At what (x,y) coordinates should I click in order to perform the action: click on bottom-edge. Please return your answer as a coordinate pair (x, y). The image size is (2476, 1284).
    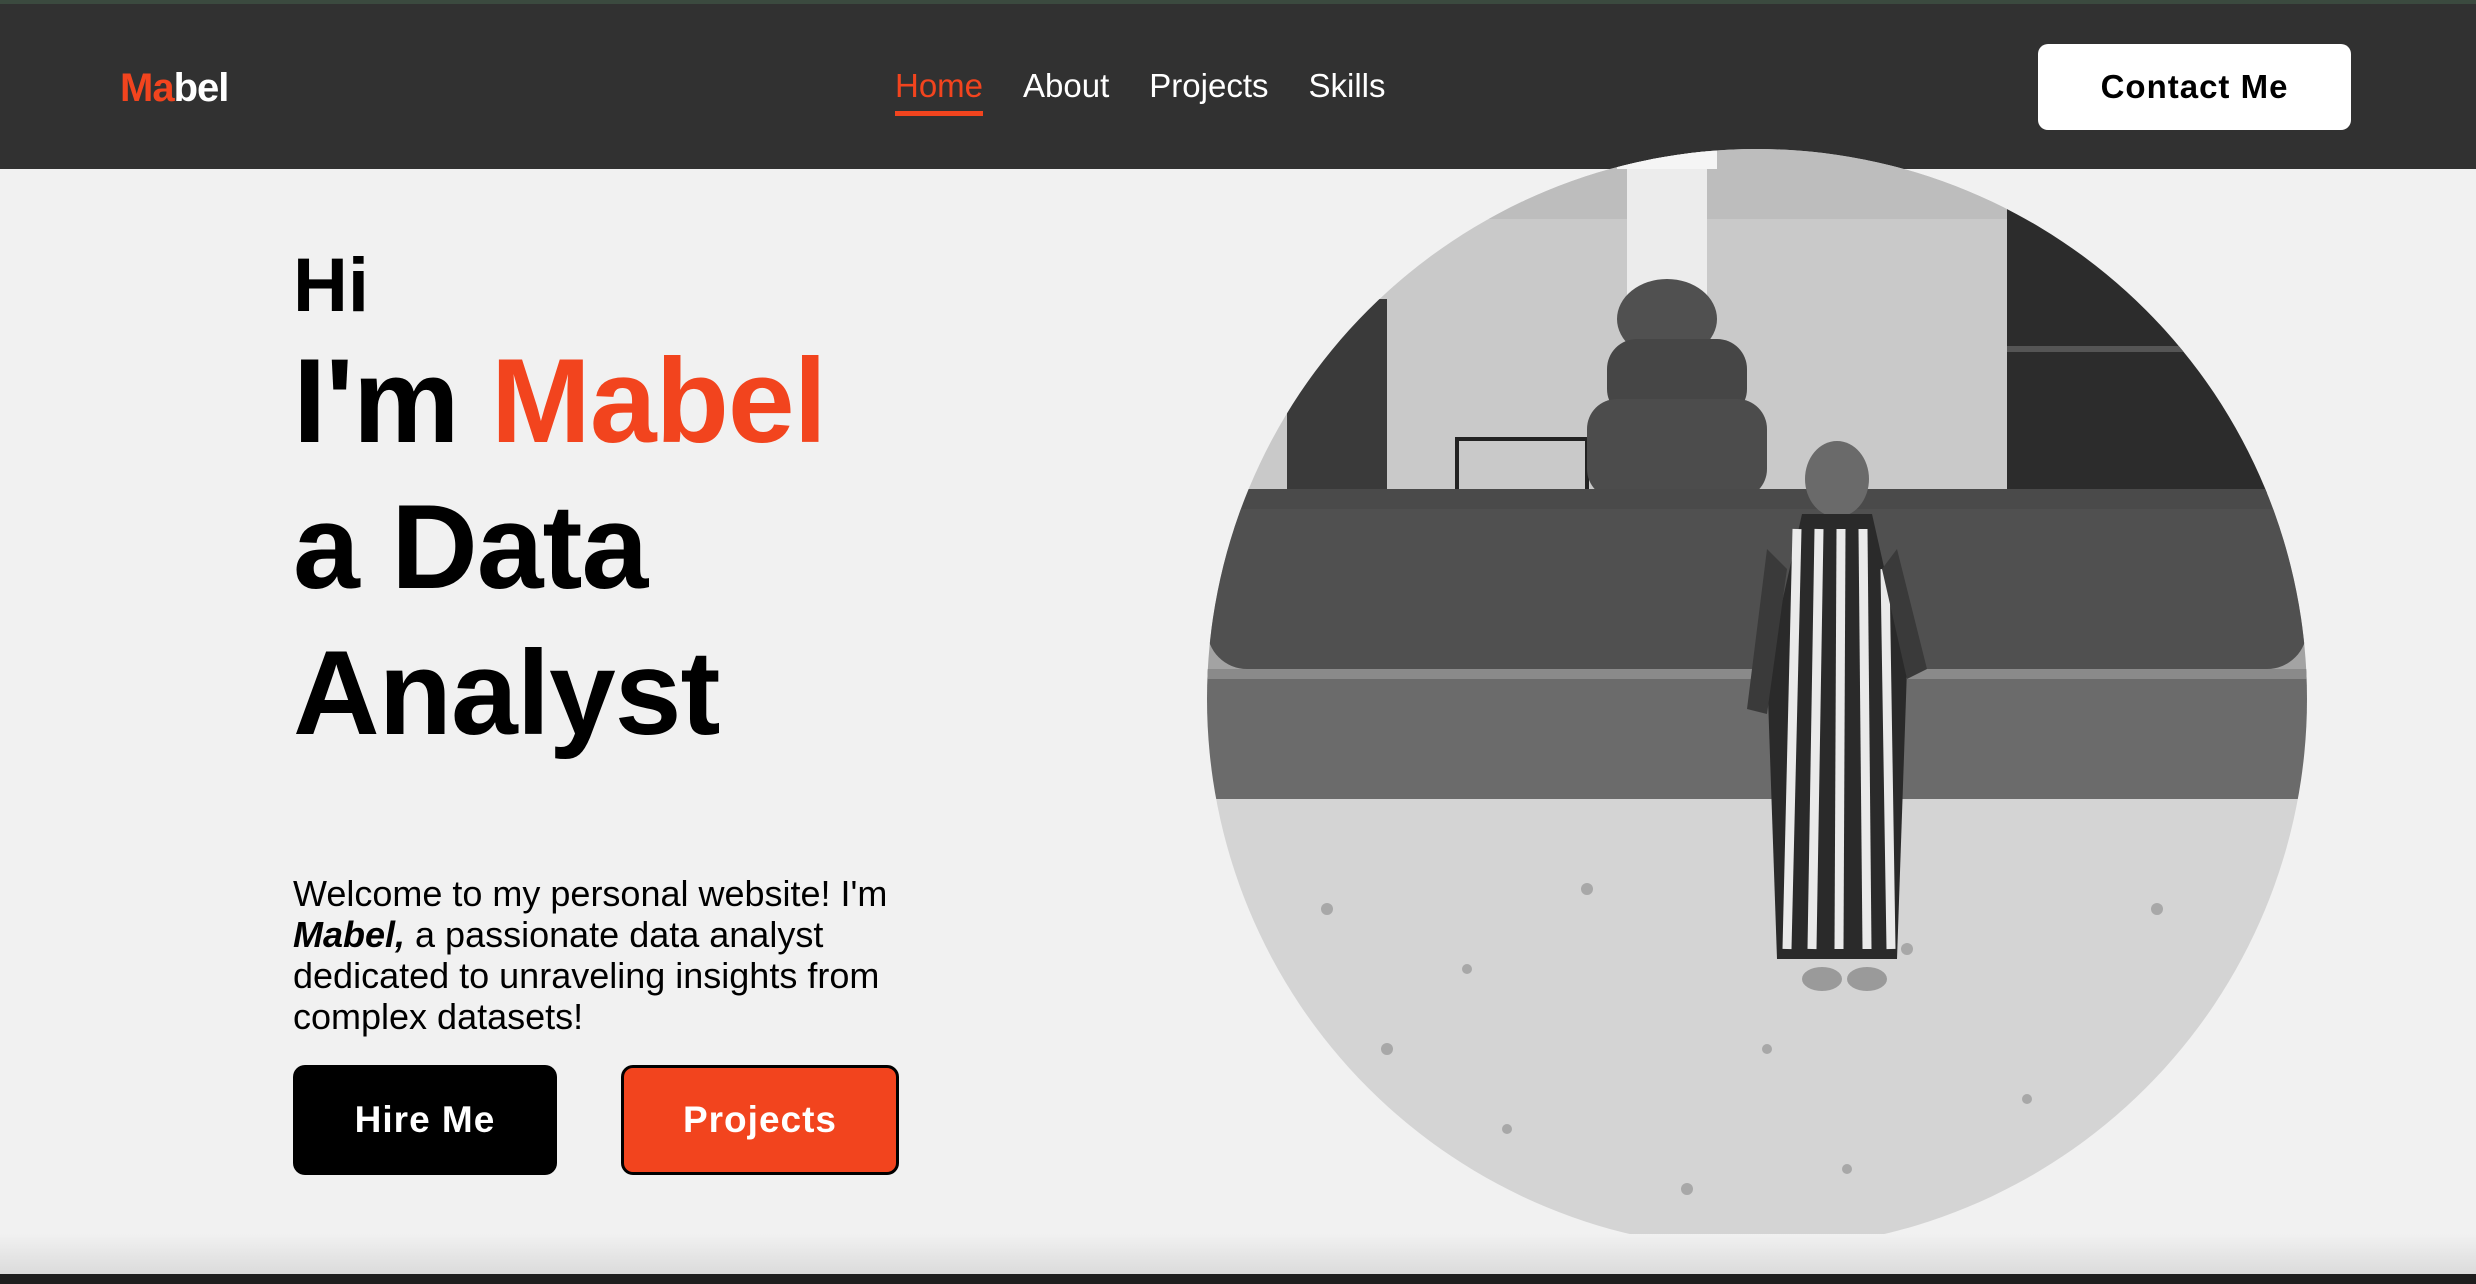
    Looking at the image, I should click on (1238, 1279).